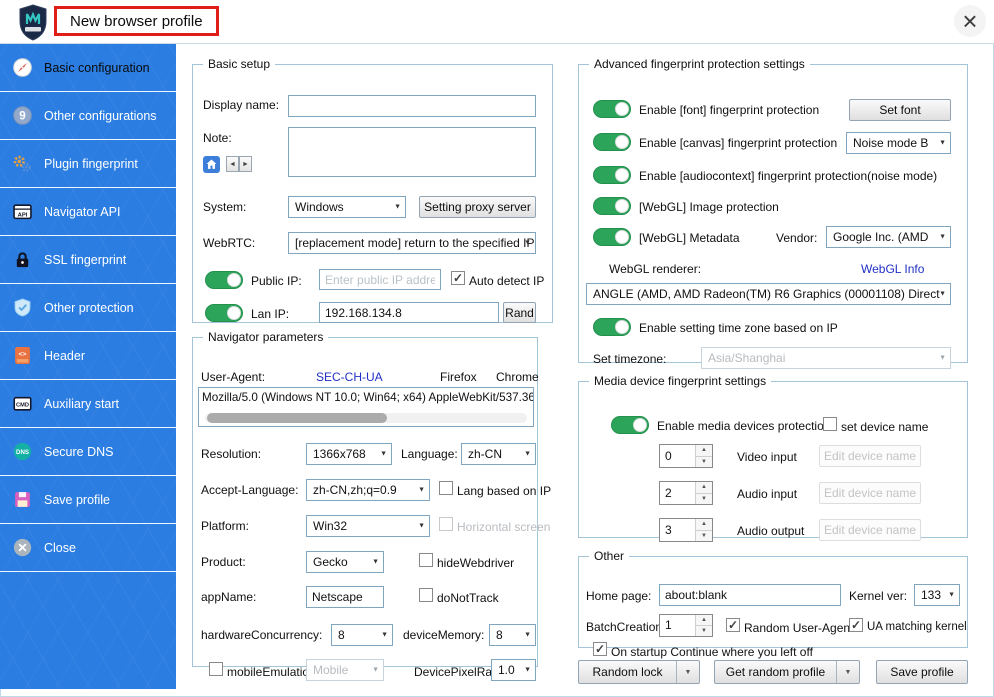 The width and height of the screenshot is (994, 697). Describe the element at coordinates (88, 116) in the screenshot. I see `sidebar-item-other-configurations: 9 Other configurations` at that location.